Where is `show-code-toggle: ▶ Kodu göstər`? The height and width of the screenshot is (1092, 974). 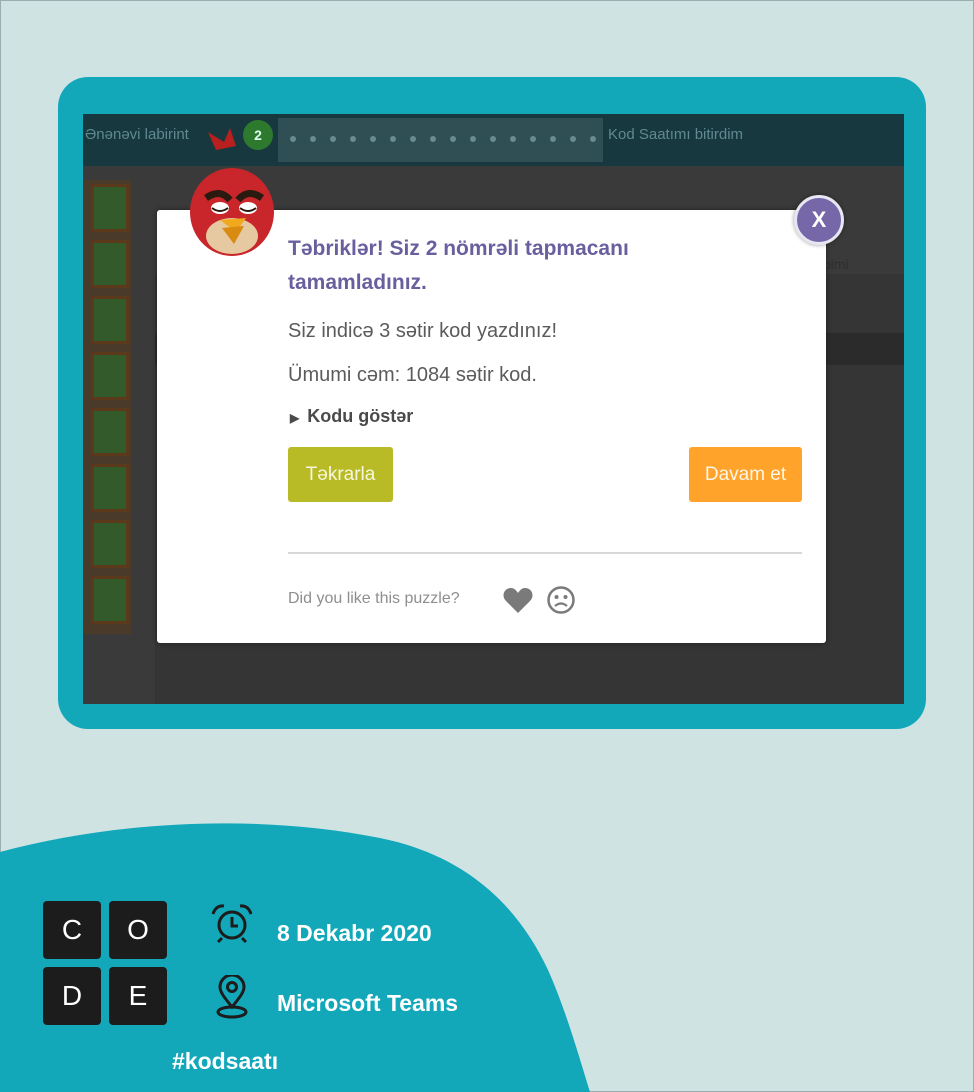
show-code-toggle: ▶ Kodu göstər is located at coordinates (351, 416).